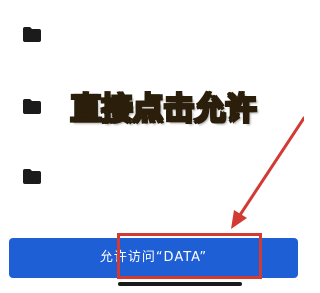 Image resolution: width=320 pixels, height=293 pixels. What do you see at coordinates (163, 109) in the screenshot?
I see `annotation-caption: 直接点击允许` at bounding box center [163, 109].